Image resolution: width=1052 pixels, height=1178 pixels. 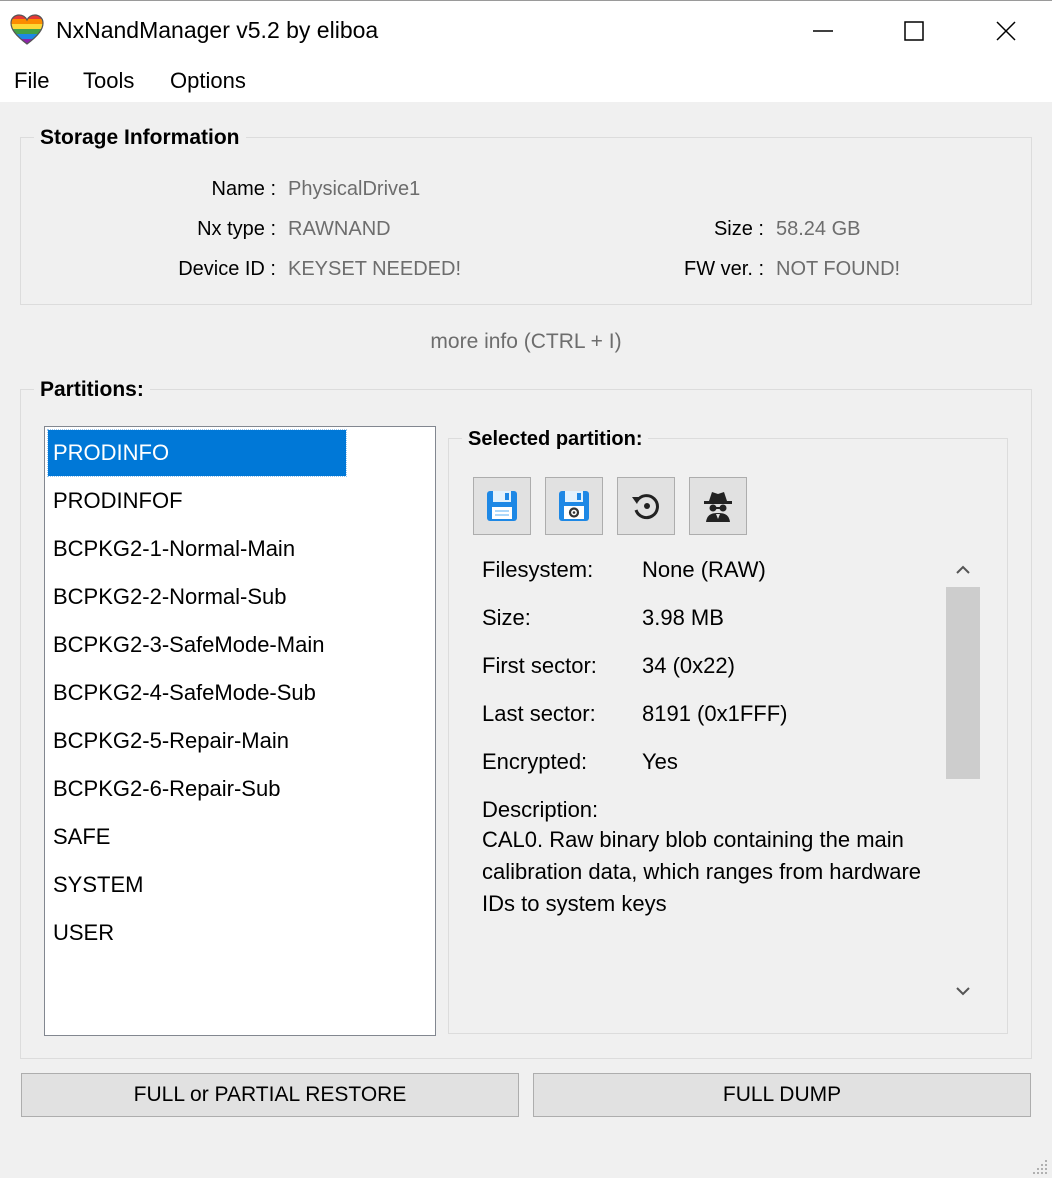 I want to click on save-settings-icon, so click(x=574, y=506).